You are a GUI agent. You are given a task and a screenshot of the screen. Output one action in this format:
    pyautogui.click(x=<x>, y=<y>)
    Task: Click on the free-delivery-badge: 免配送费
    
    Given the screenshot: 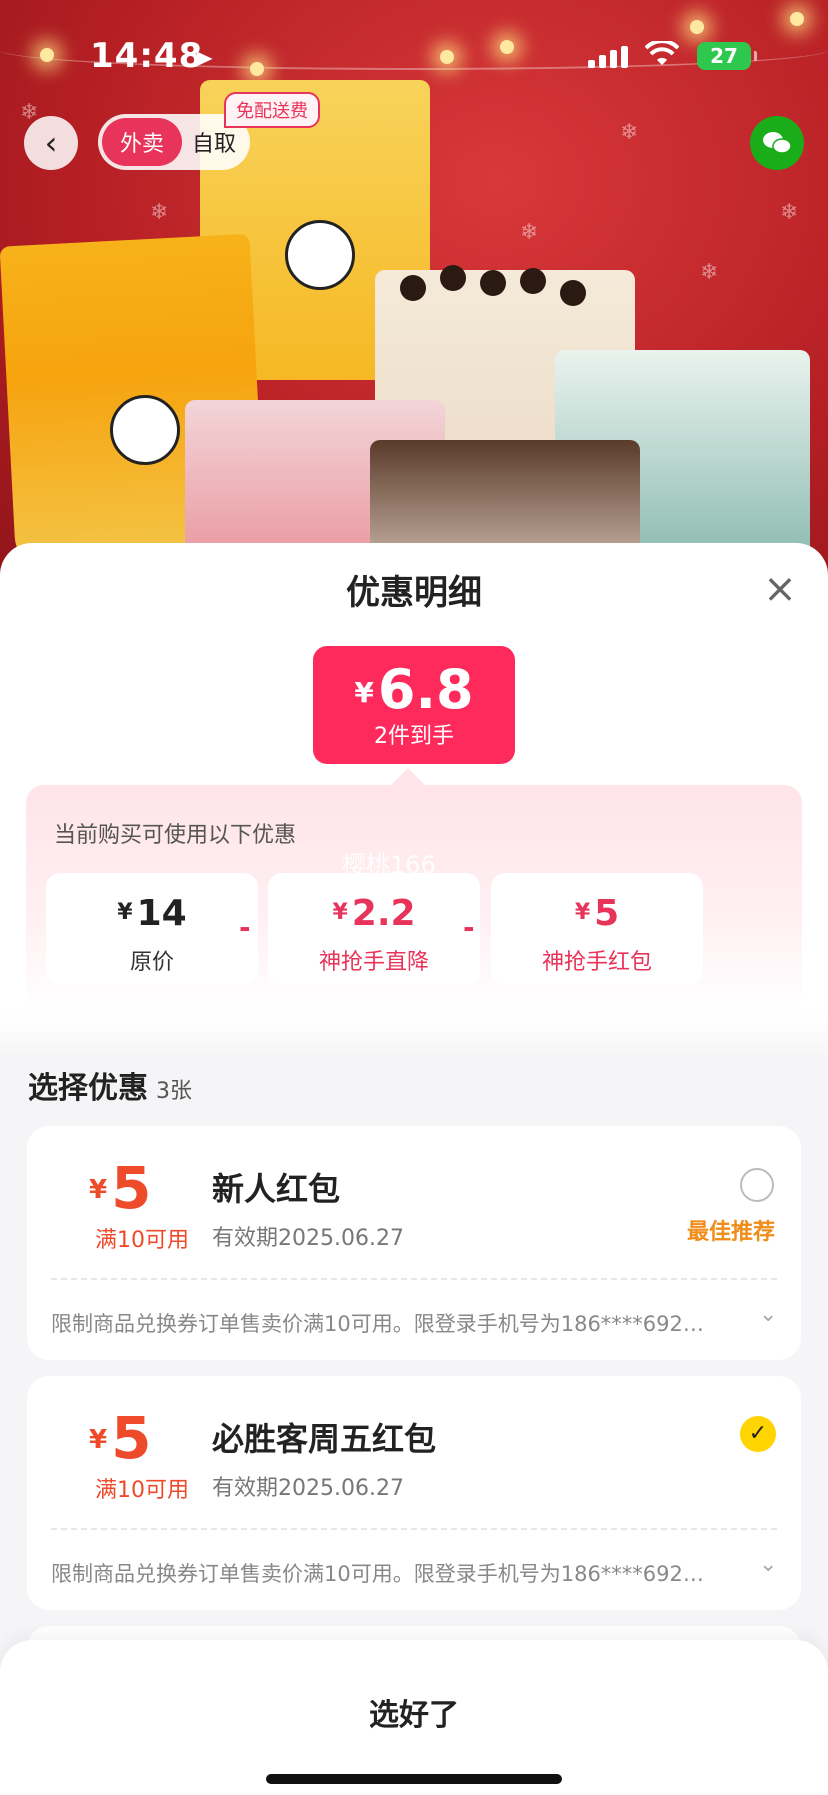 What is the action you would take?
    pyautogui.click(x=272, y=110)
    